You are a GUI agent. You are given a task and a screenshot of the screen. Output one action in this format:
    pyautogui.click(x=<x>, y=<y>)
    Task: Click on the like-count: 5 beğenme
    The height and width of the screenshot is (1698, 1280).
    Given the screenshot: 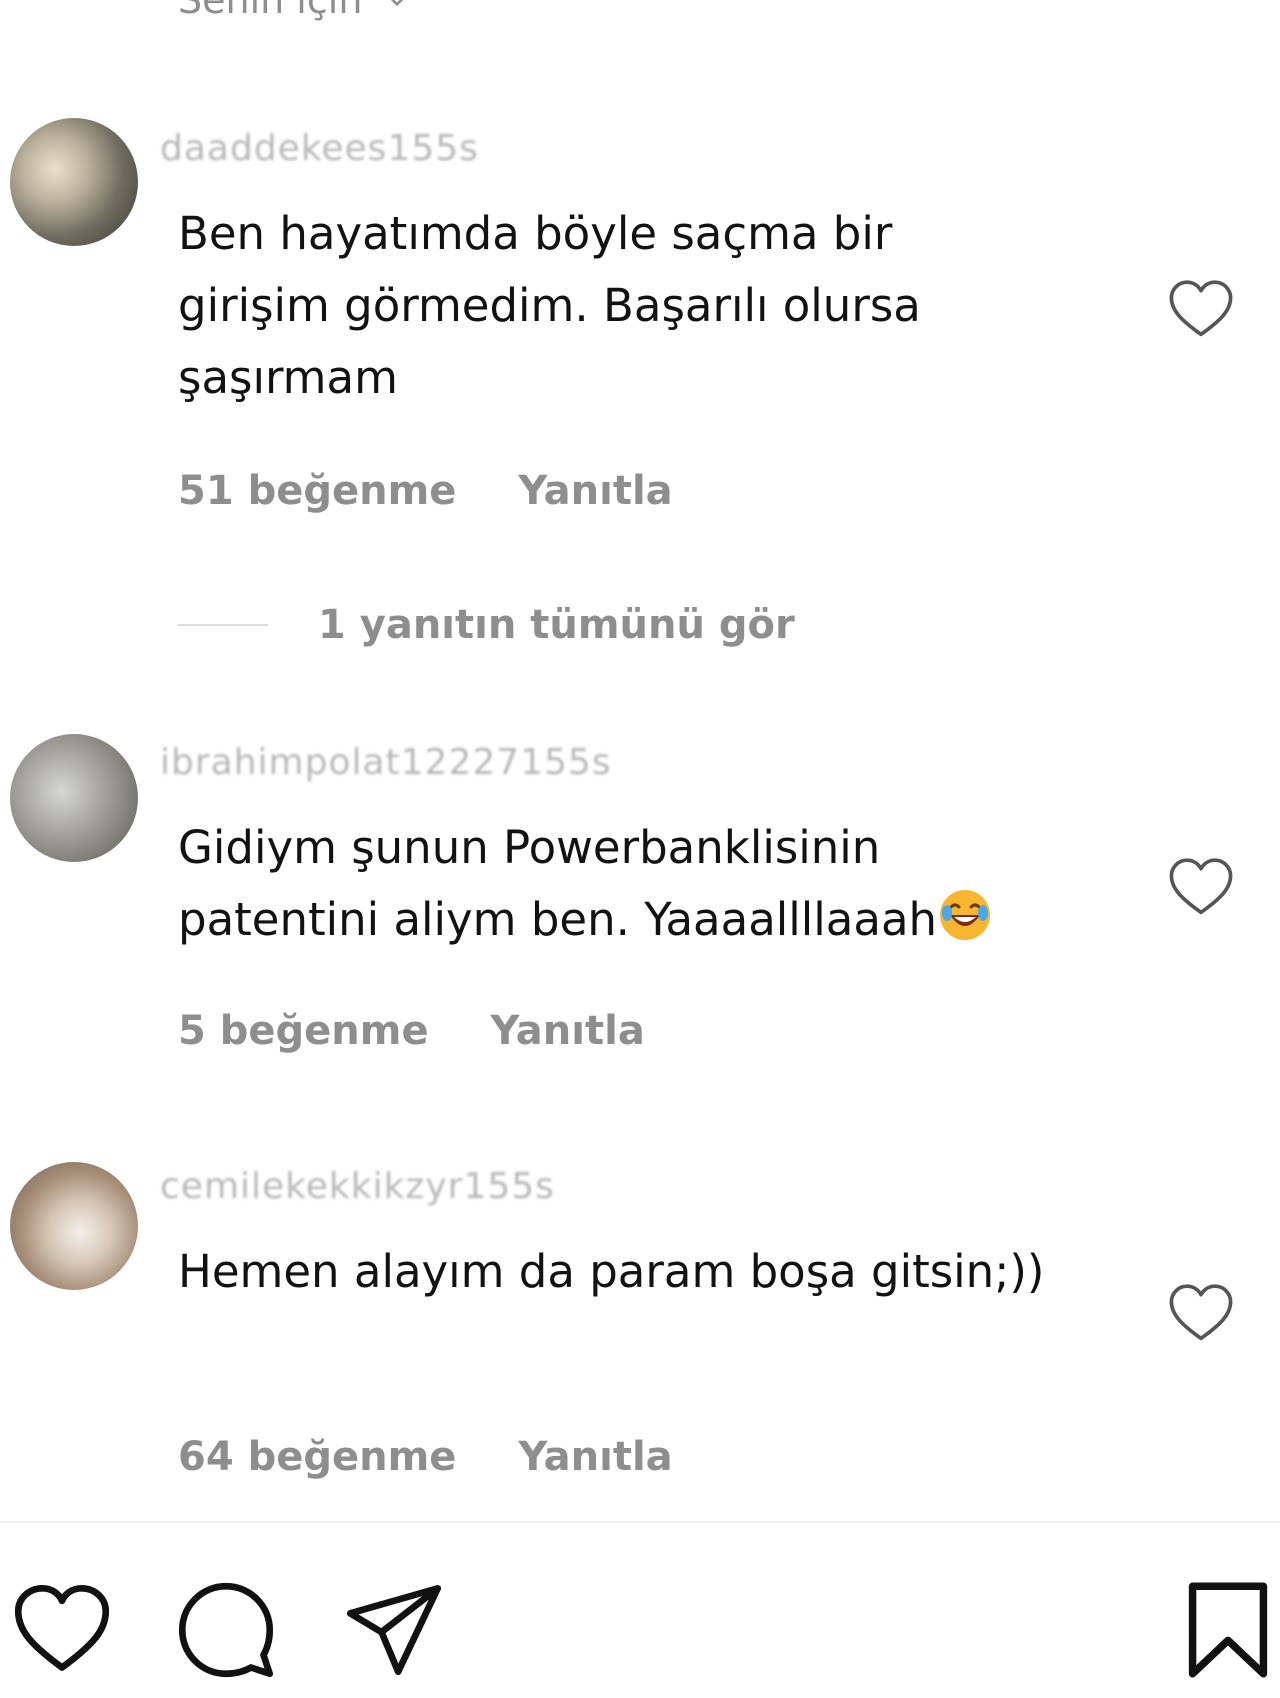 What is the action you would take?
    pyautogui.click(x=303, y=1031)
    